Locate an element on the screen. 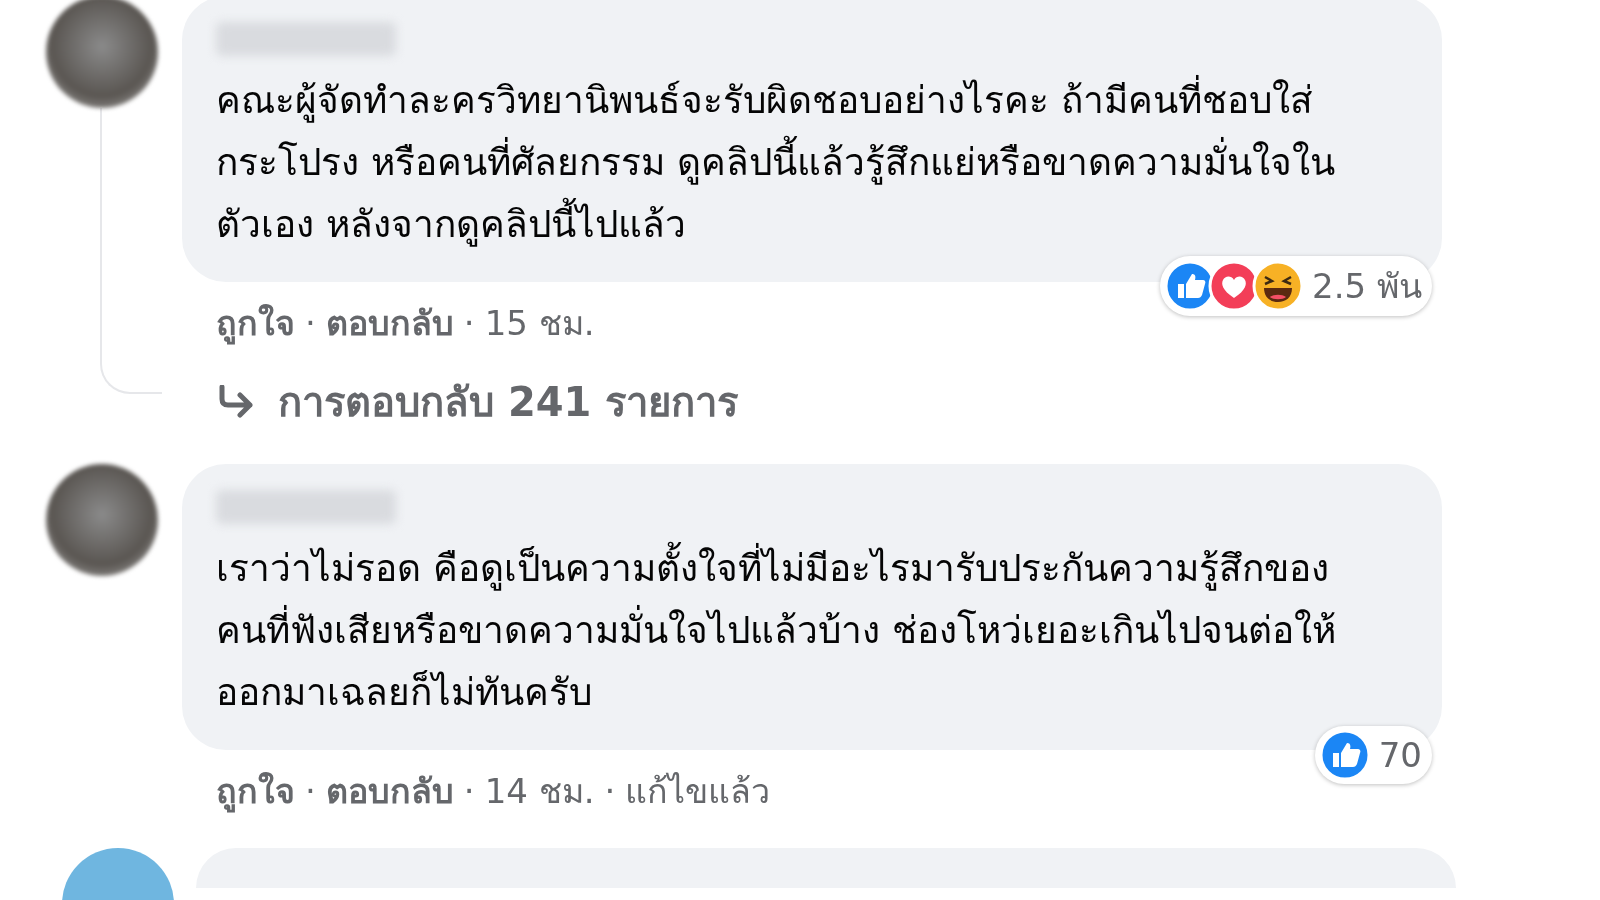 This screenshot has height=900, width=1600. comment-text: คณะผู้จัดทำละครวิทยานิพนธ์จะรับผิดชอบอย่างไรคะ ถ้ามีคนที่ชอบใส่กระโปรง หรือคนที่ศัลยกรรม ดูคลิปนี้แล้วรู้สึกแย่หรือขาดความมั่นใจในตัวเอง หลังจากดูคลิปนี้ไปแล้ว is located at coordinates (784, 163).